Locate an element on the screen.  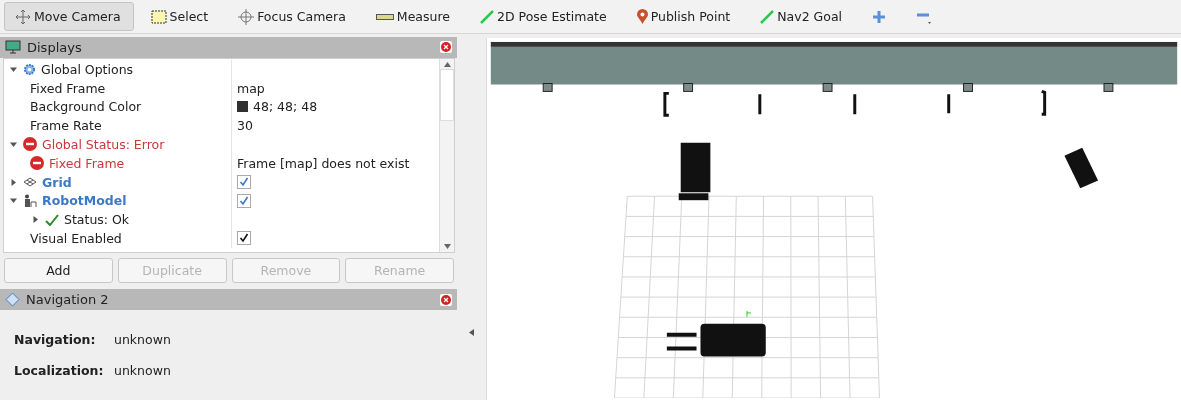
ruler-icon is located at coordinates (384, 16).